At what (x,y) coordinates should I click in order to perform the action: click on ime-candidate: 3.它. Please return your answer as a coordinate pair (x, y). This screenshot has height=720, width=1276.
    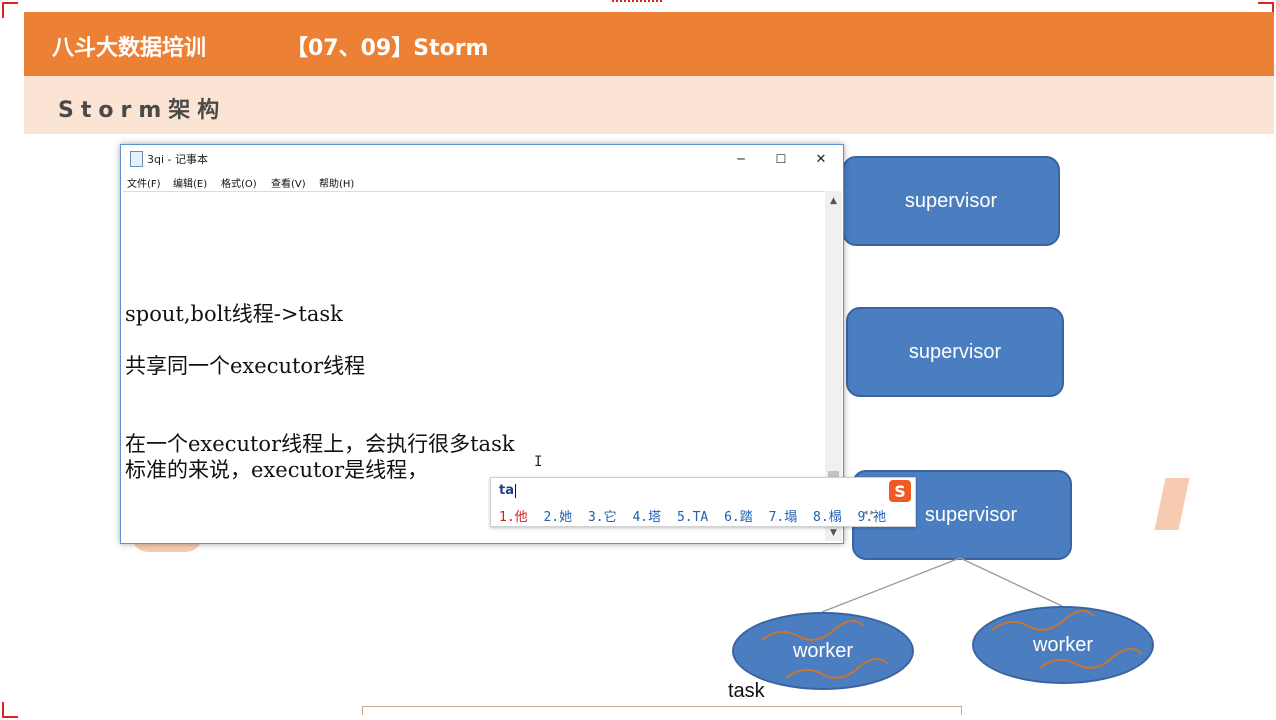
    Looking at the image, I should click on (602, 517).